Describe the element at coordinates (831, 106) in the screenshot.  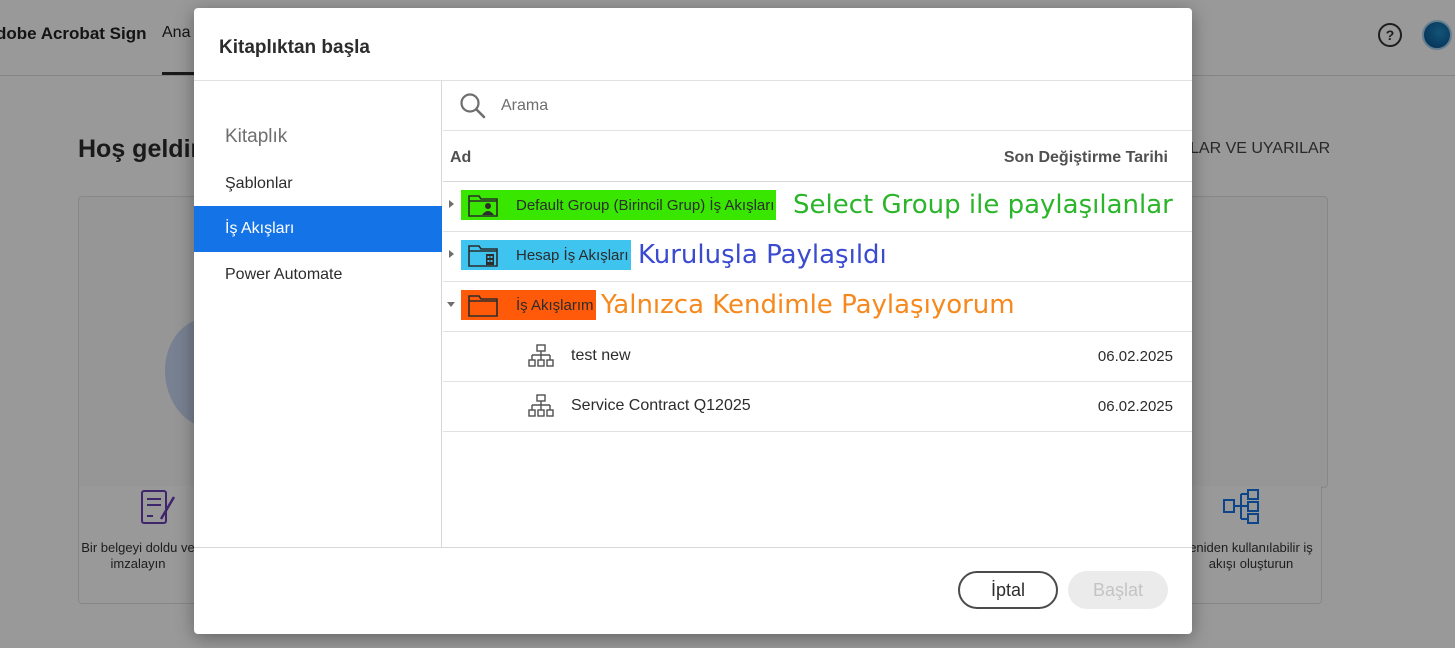
I see `search-input` at that location.